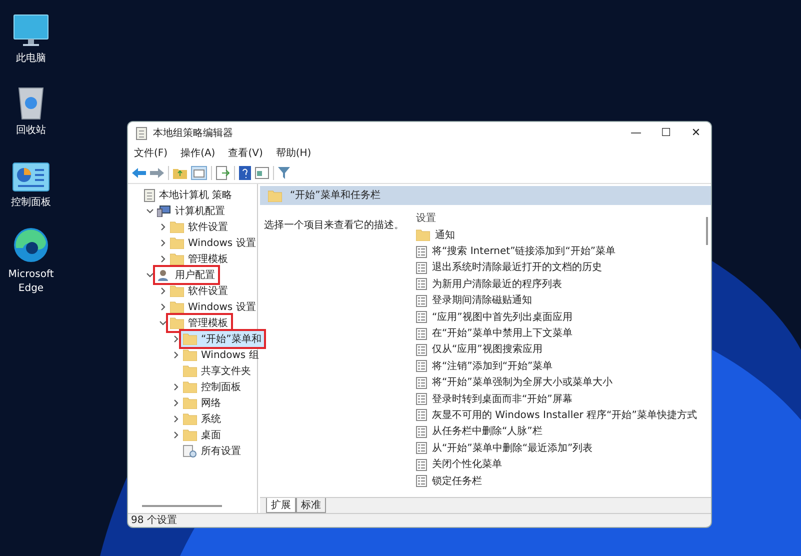 Image resolution: width=801 pixels, height=556 pixels. What do you see at coordinates (202, 419) in the screenshot?
I see `tree-item: 系统` at bounding box center [202, 419].